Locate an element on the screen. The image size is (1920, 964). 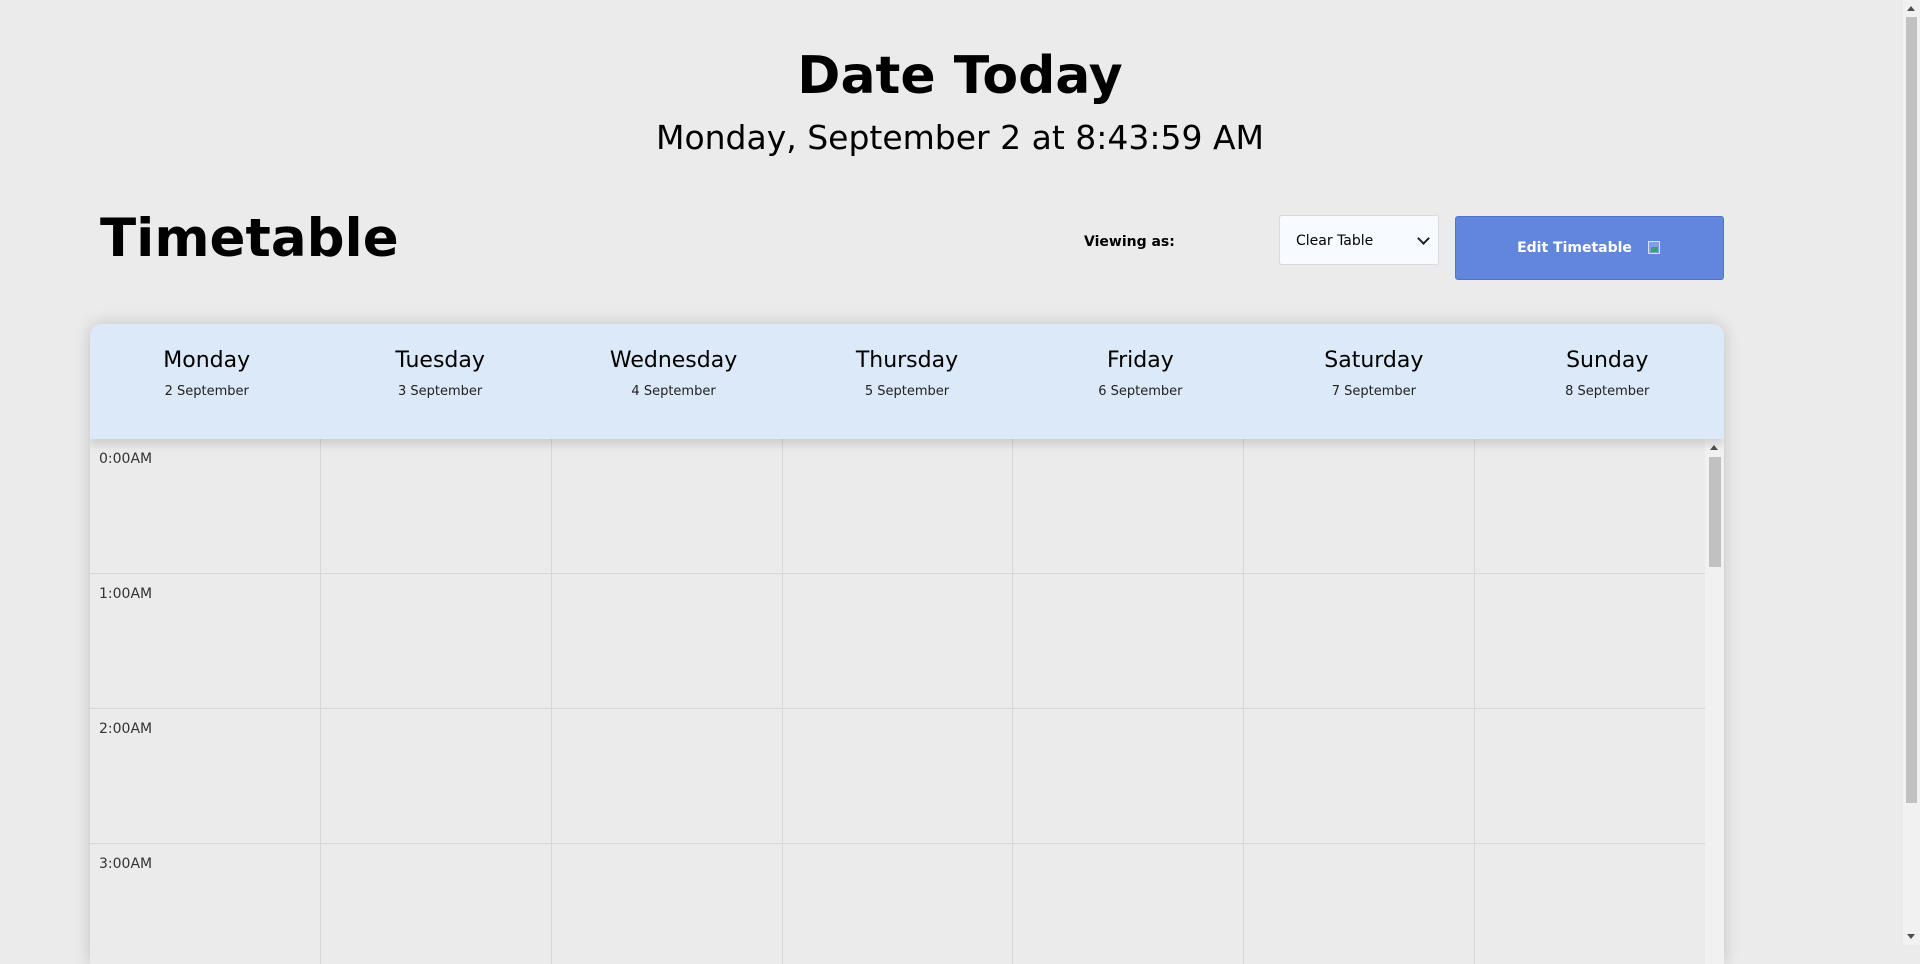
viewing-as-label: Viewing as: is located at coordinates (1129, 242).